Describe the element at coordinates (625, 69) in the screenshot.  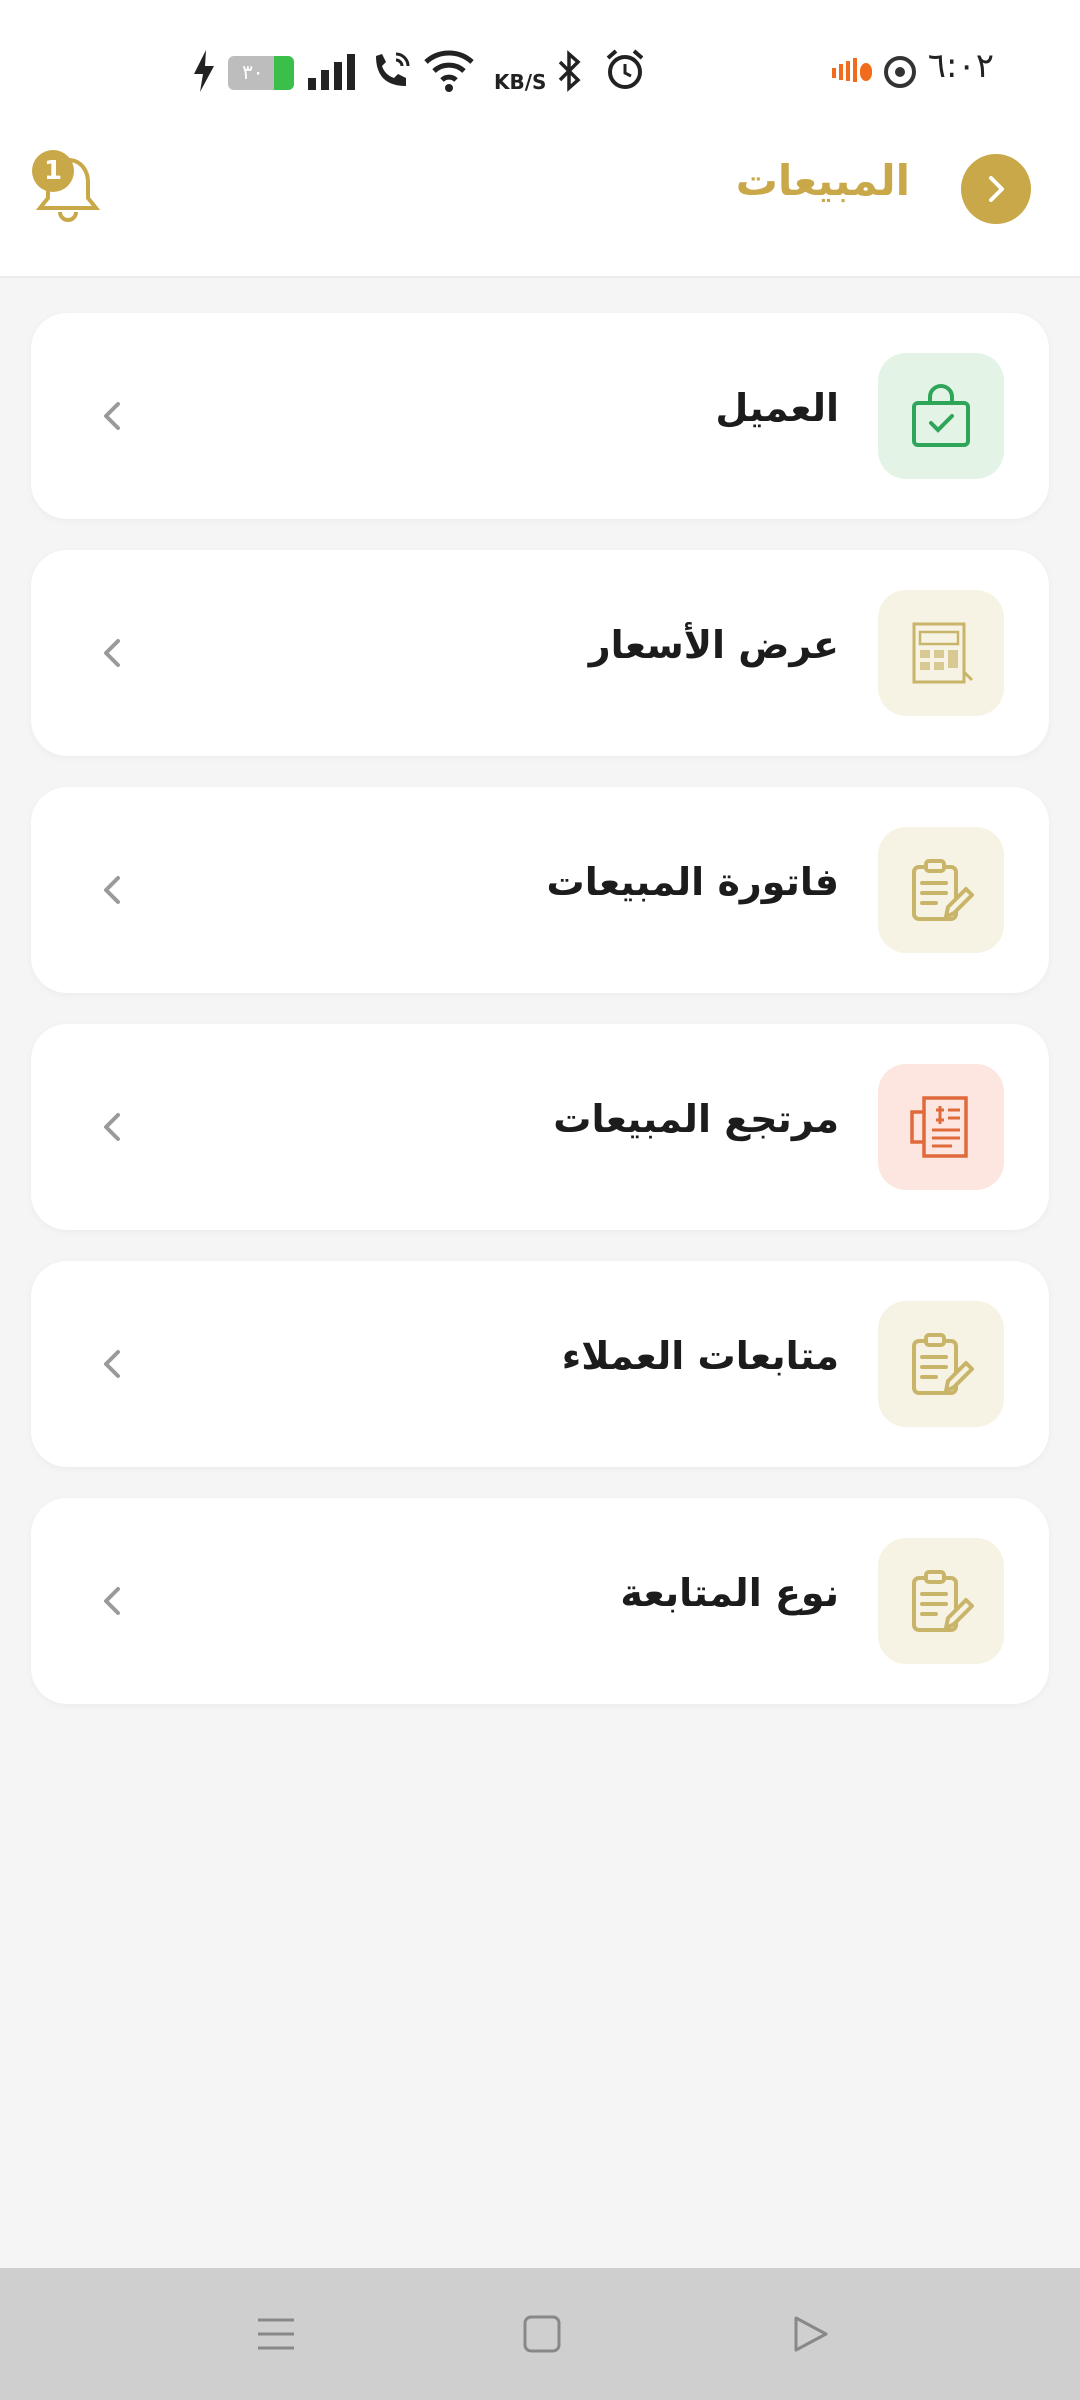
I see `alarm-icon` at that location.